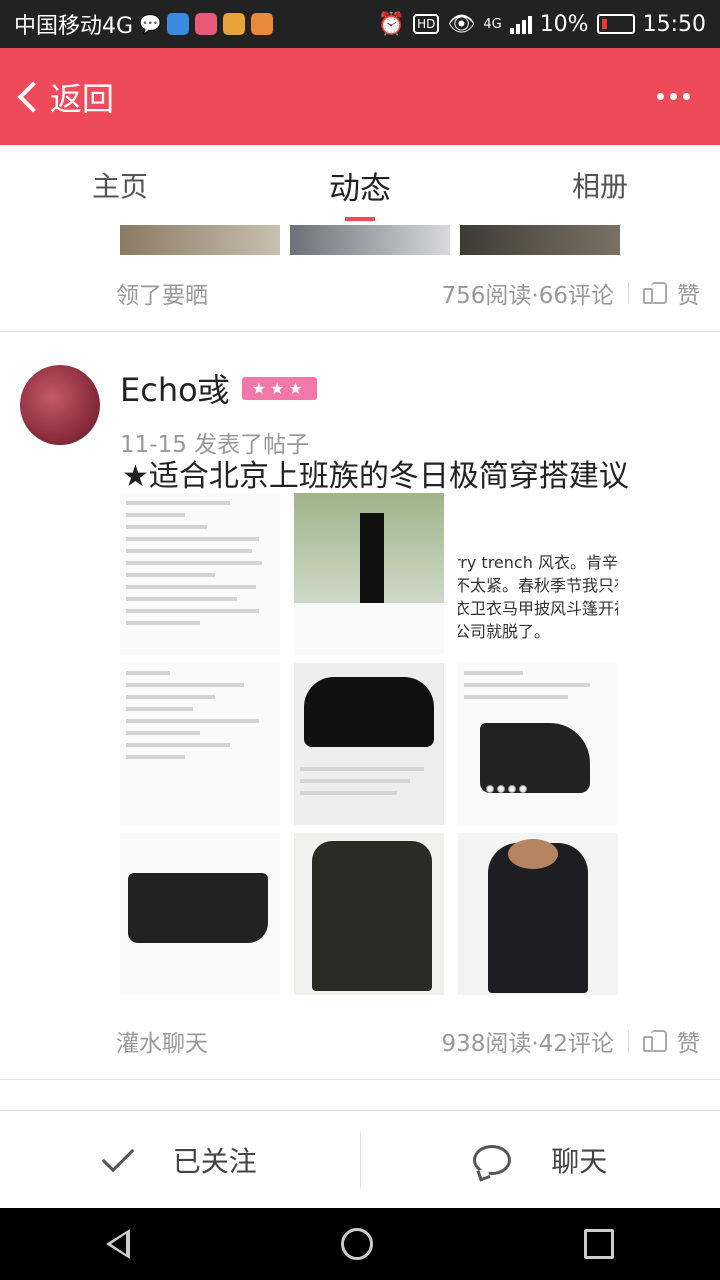  I want to click on bottom-action-bar: 已关注 聊天, so click(360, 1159).